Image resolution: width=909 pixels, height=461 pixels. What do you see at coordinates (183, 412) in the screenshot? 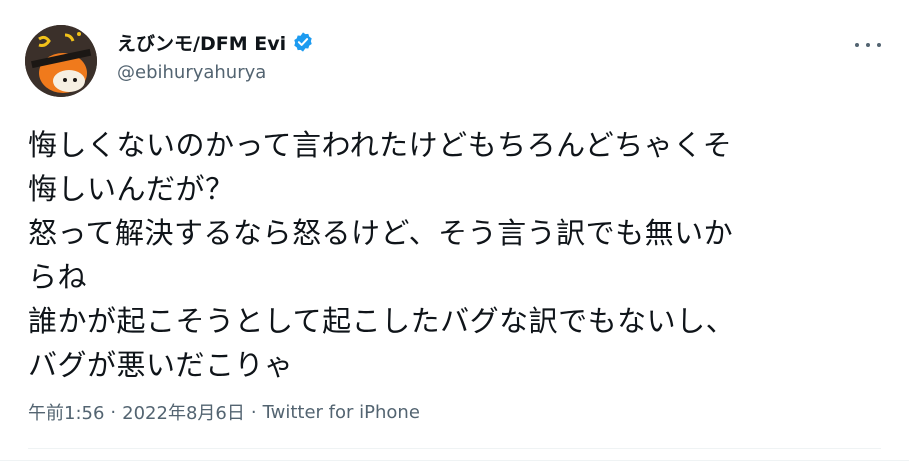
I see `tweet-date: 2022年8月6日` at bounding box center [183, 412].